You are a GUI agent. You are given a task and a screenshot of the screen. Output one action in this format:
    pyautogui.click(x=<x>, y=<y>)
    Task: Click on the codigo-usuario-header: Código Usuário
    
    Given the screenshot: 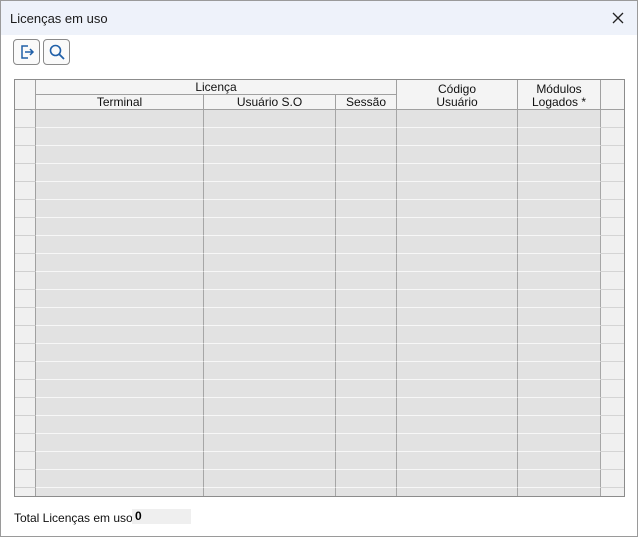 What is the action you would take?
    pyautogui.click(x=457, y=95)
    